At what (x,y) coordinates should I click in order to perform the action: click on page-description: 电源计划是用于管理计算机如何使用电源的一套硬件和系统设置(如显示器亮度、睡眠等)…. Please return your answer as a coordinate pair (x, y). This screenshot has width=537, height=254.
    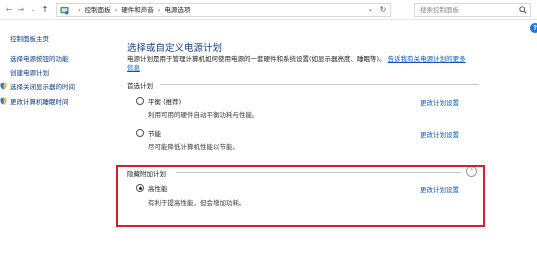
    Looking at the image, I should click on (297, 64).